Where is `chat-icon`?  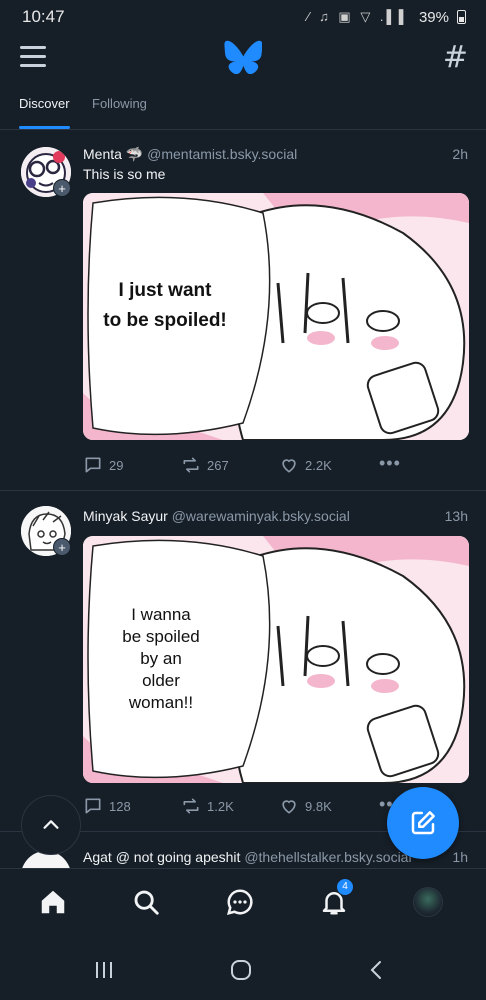
chat-icon is located at coordinates (239, 902).